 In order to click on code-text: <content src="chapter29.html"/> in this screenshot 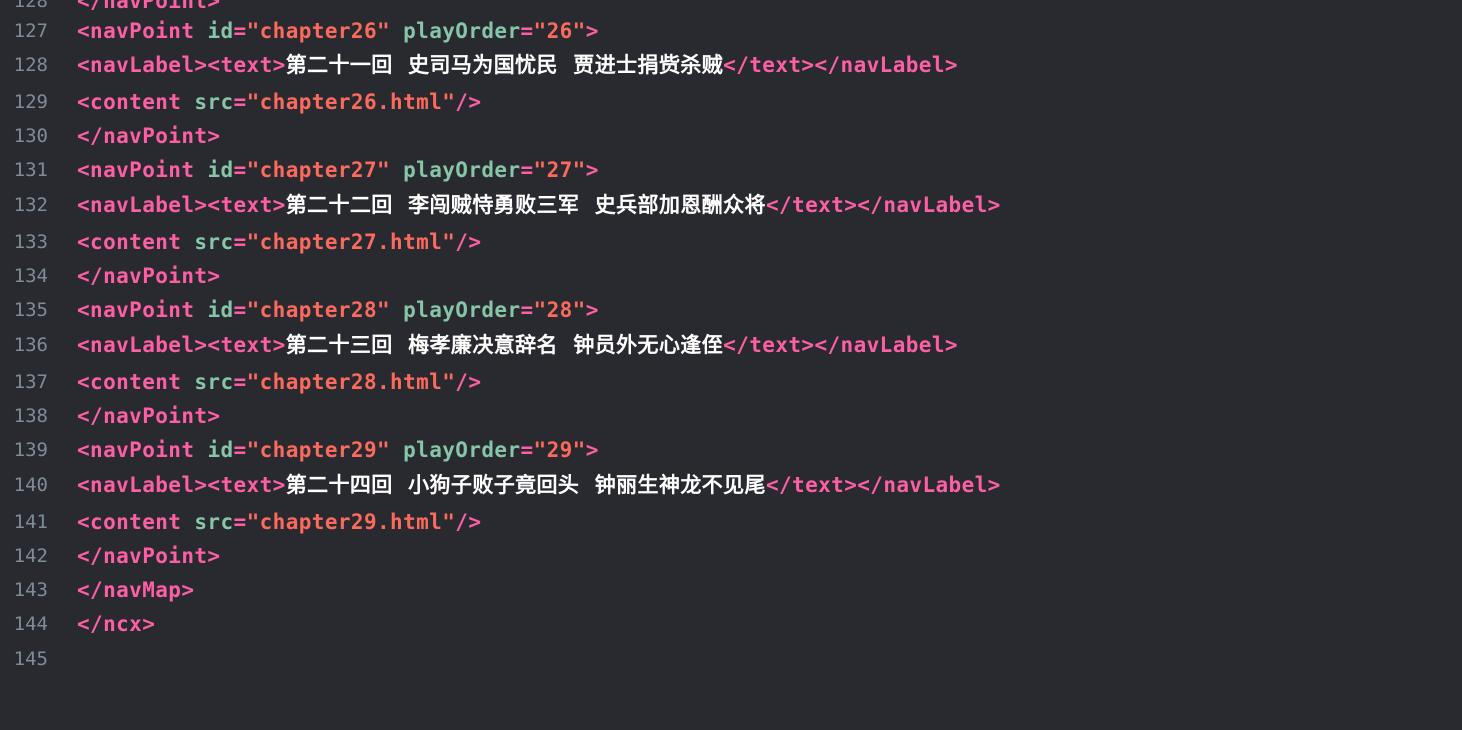, I will do `click(279, 522)`.